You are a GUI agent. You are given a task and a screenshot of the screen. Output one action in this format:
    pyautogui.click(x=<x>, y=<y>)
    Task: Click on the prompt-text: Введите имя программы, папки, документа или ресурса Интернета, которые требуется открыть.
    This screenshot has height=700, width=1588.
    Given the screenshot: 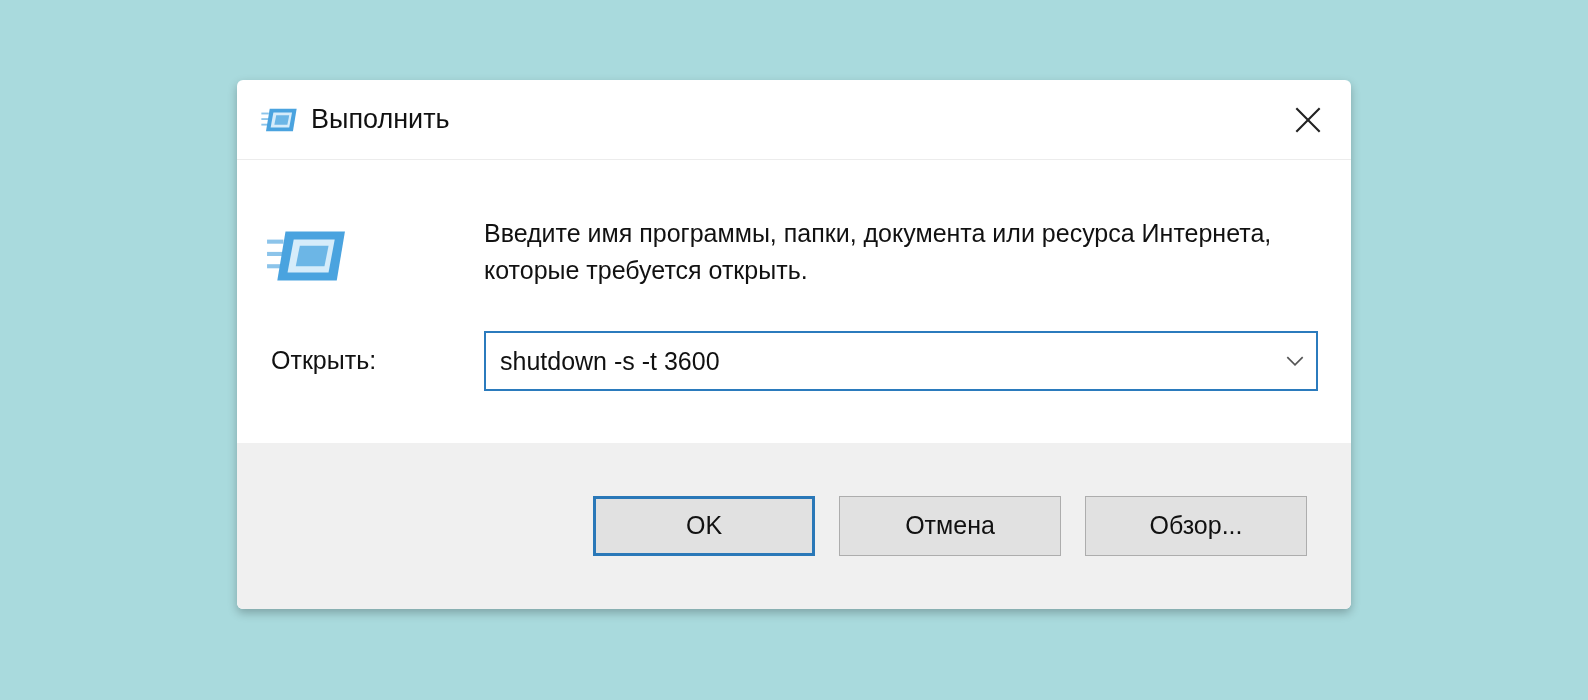 What is the action you would take?
    pyautogui.click(x=878, y=252)
    